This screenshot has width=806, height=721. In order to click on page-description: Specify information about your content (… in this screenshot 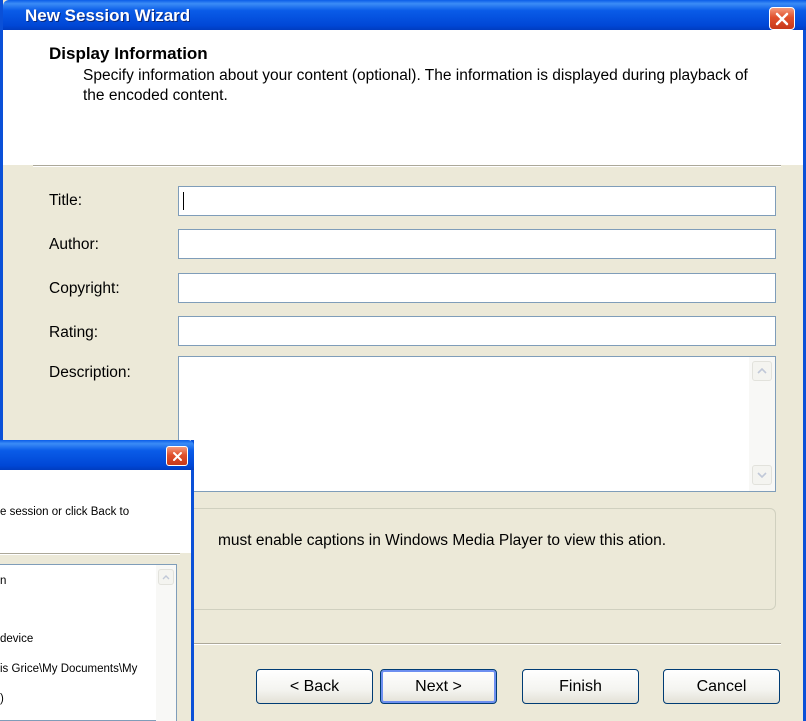, I will do `click(415, 85)`.